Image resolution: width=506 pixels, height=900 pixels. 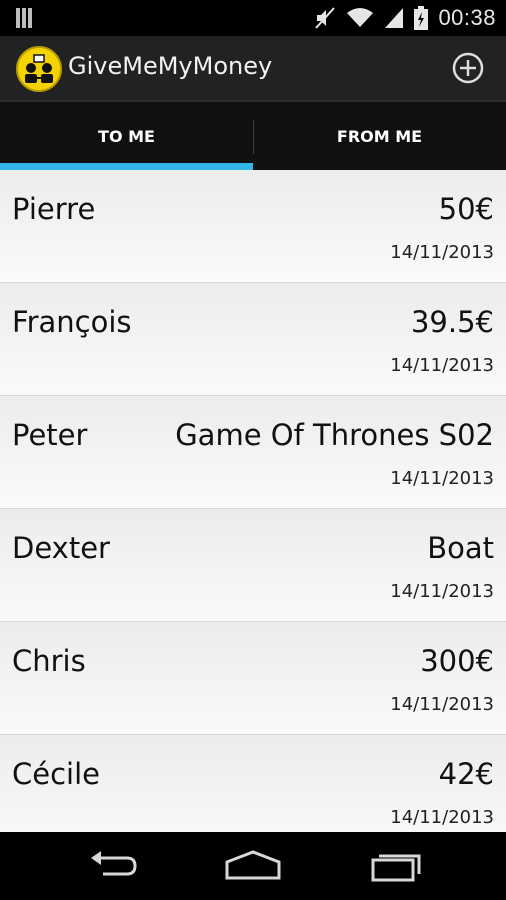 What do you see at coordinates (253, 18) in the screenshot?
I see `status-bar: 00:38` at bounding box center [253, 18].